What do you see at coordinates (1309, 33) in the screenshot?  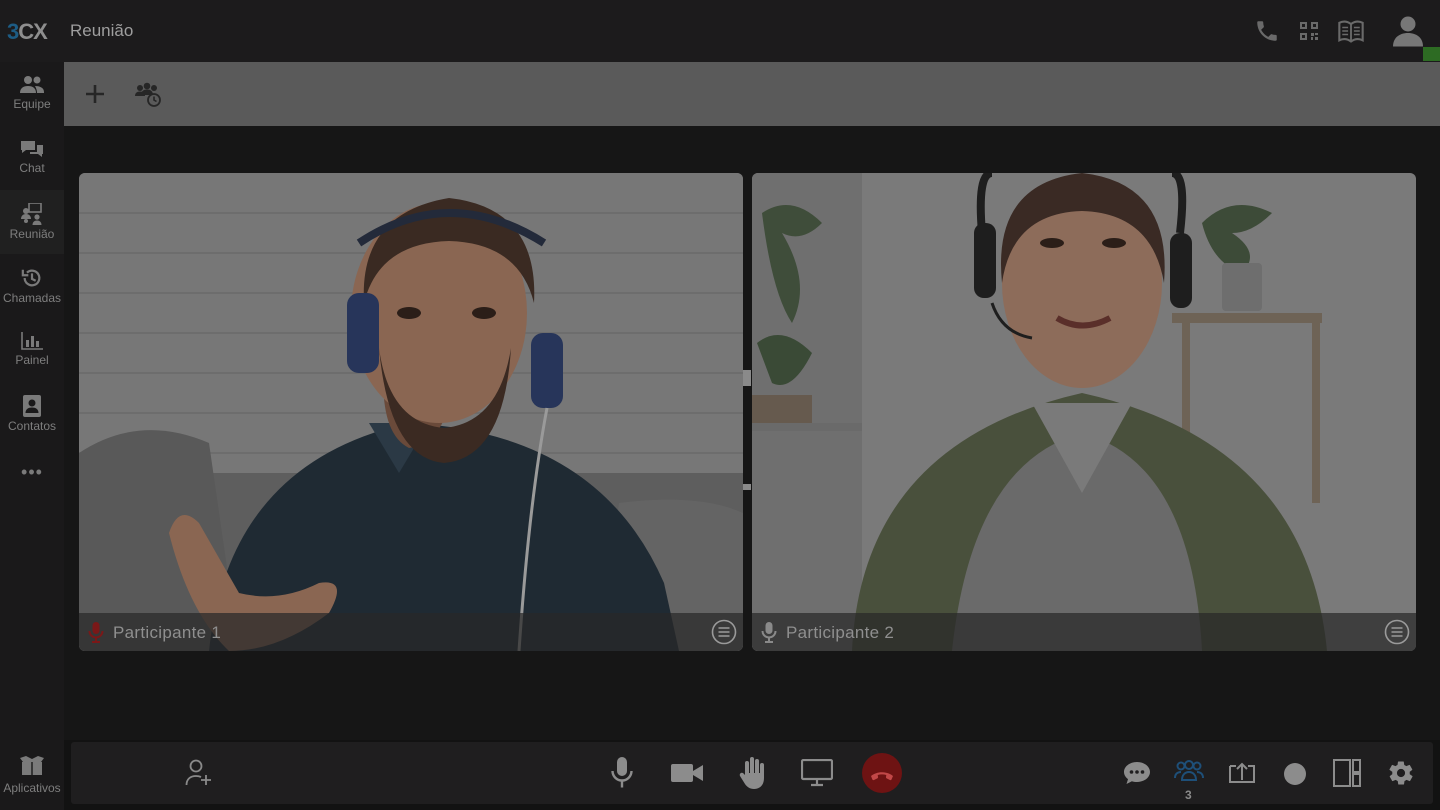 I see `qr-code-icon` at bounding box center [1309, 33].